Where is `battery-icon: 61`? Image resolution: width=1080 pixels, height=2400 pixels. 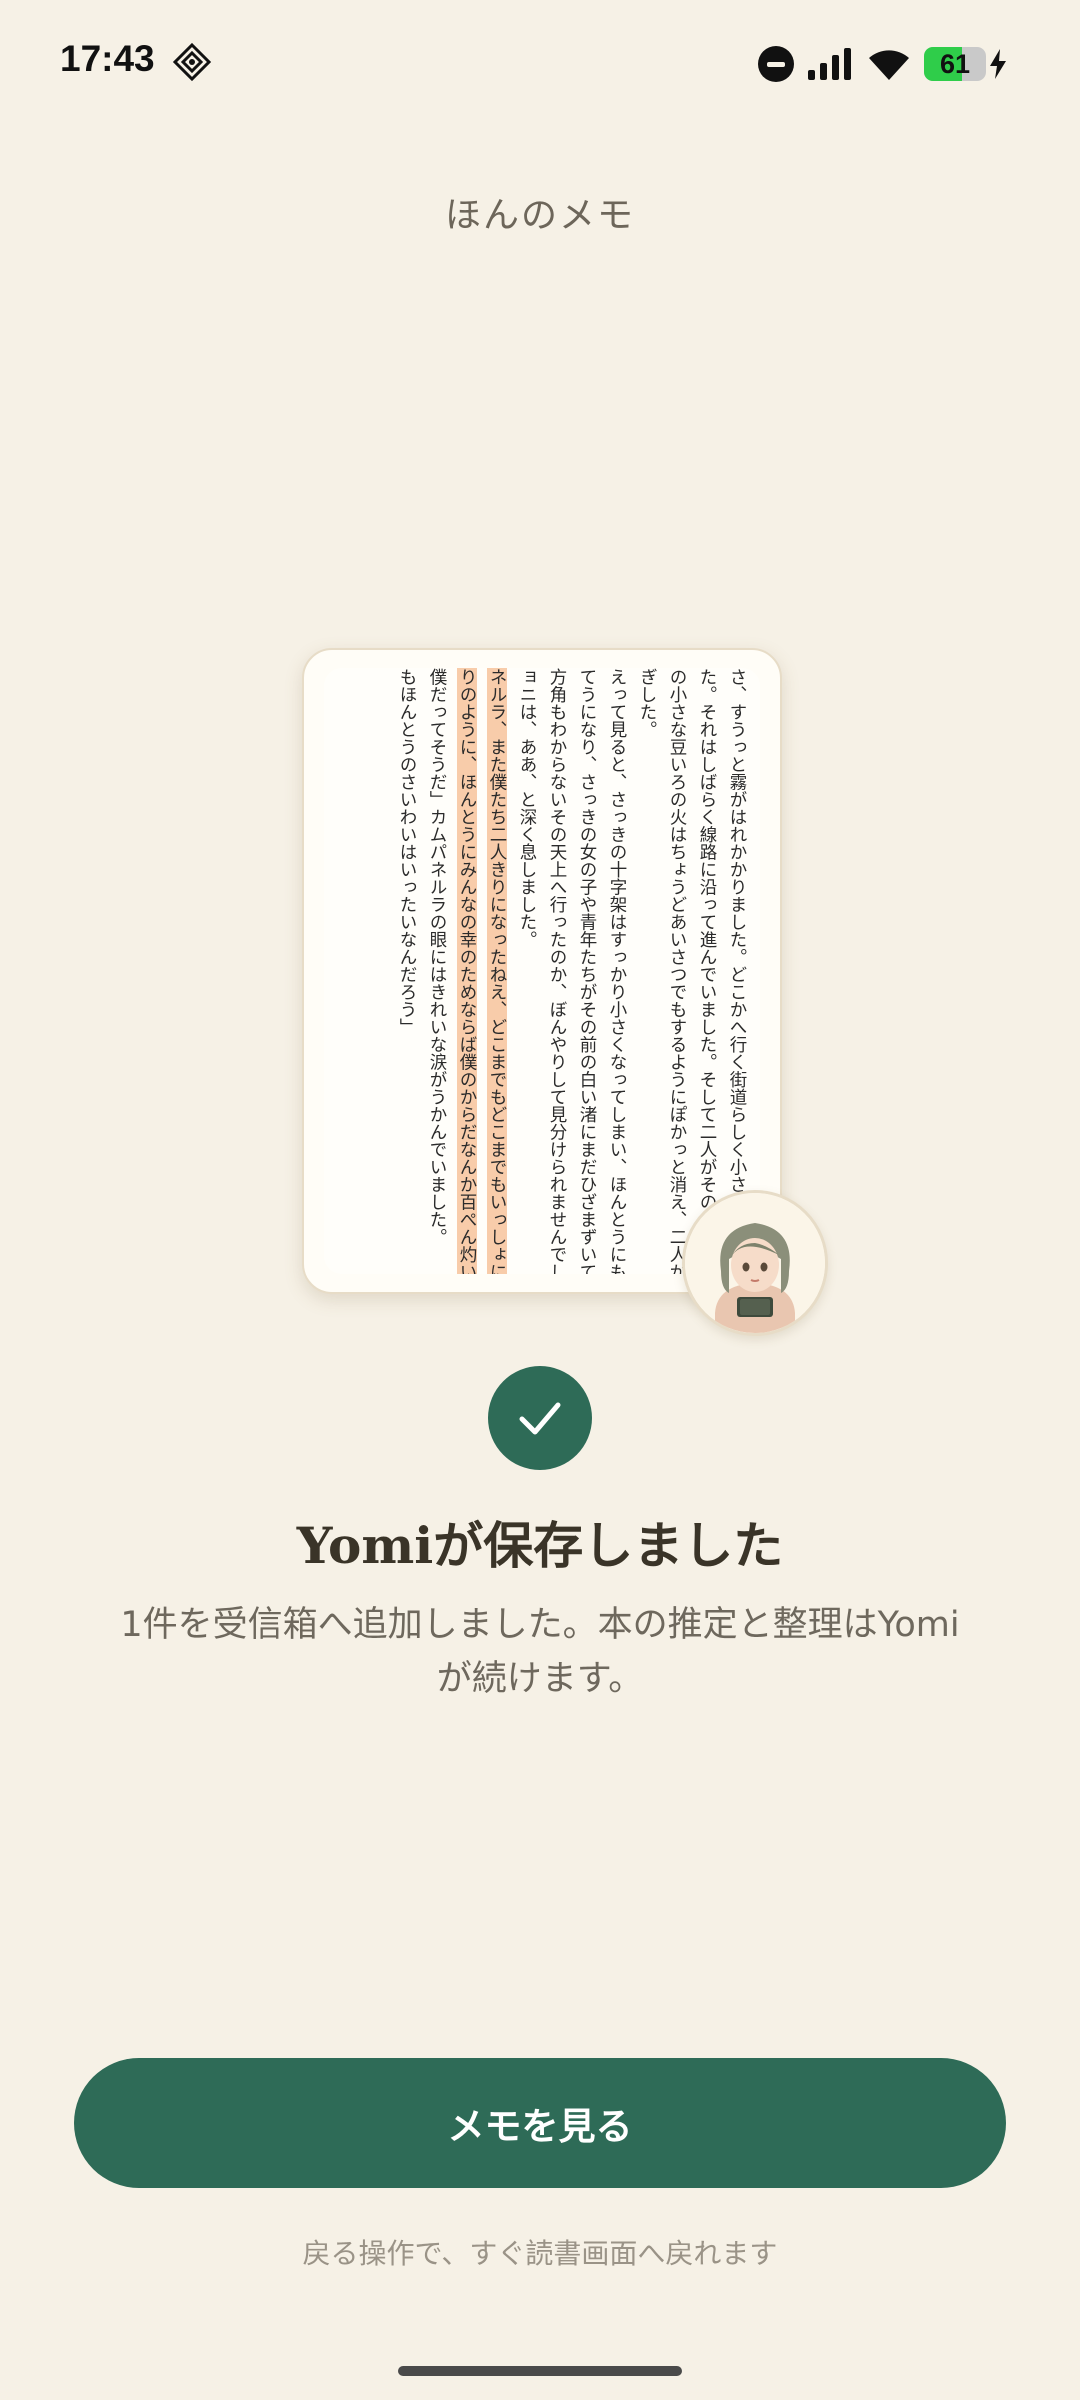 battery-icon: 61 is located at coordinates (966, 64).